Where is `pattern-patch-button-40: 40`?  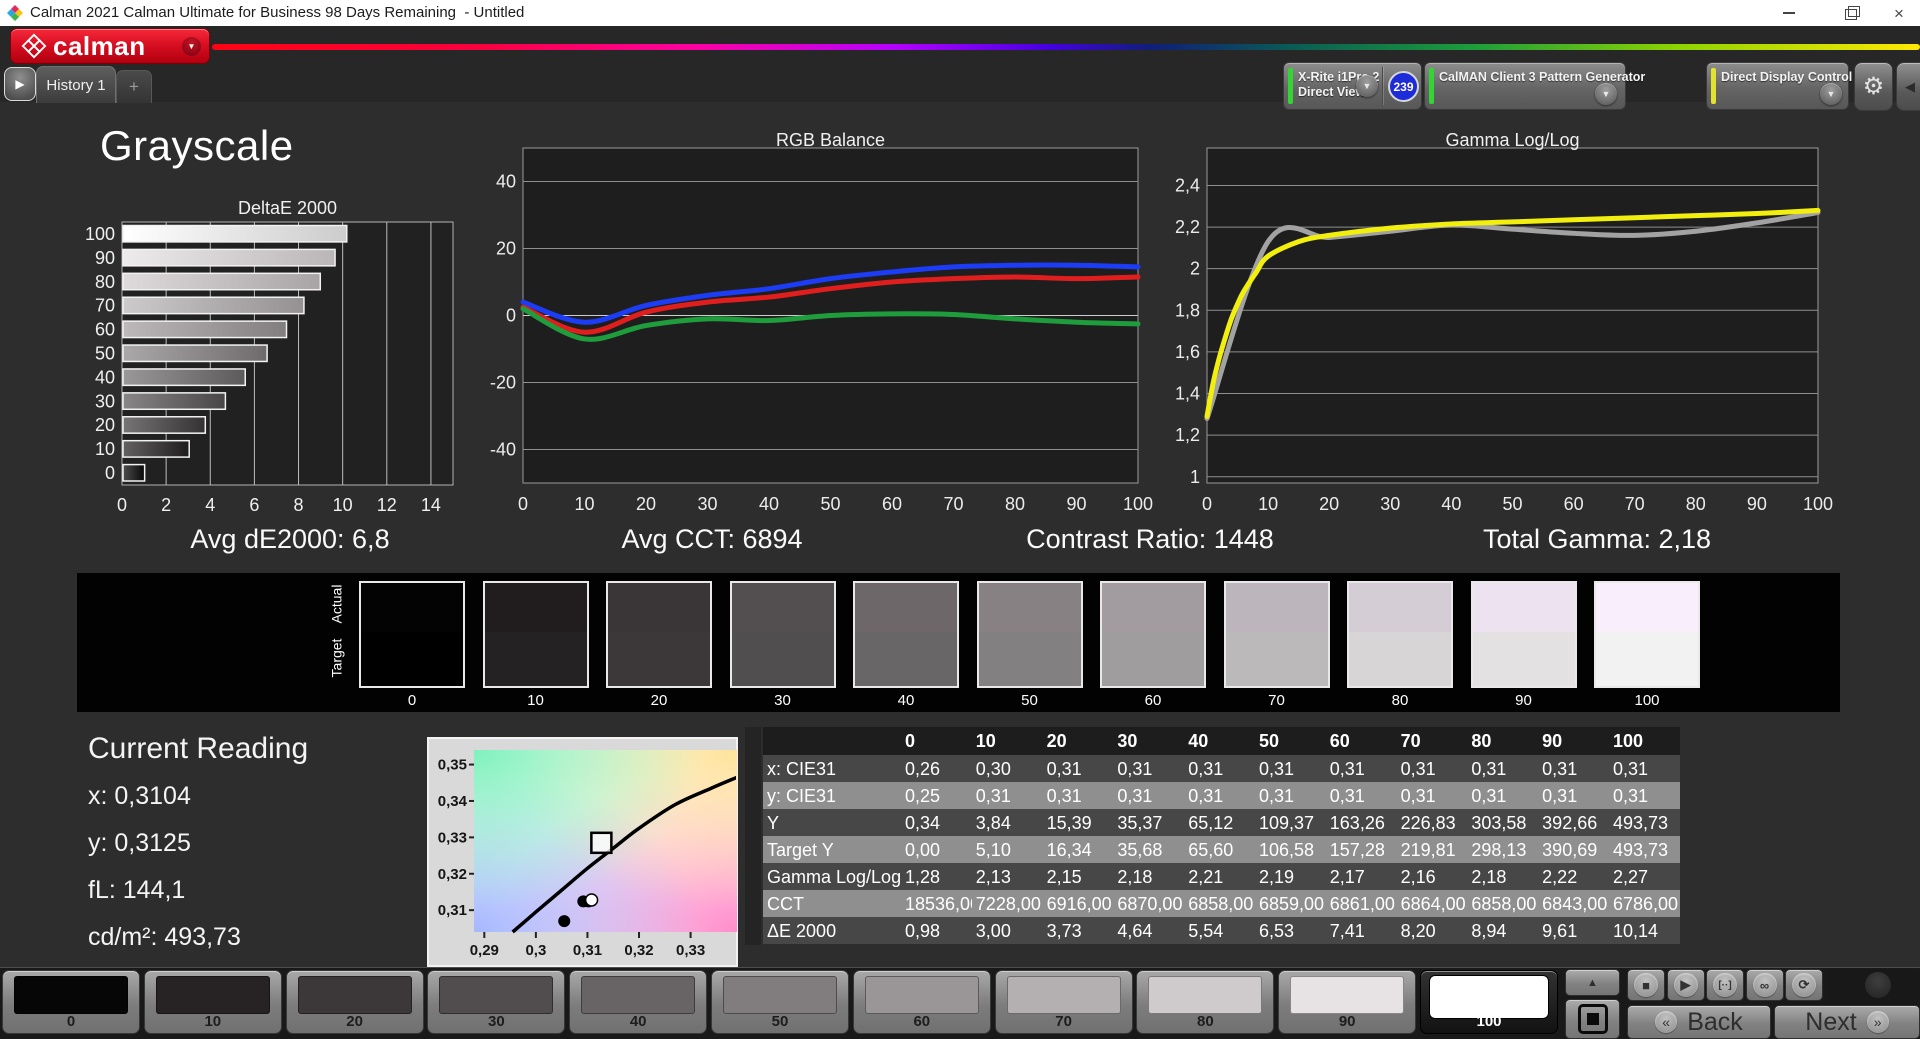 pattern-patch-button-40: 40 is located at coordinates (638, 1002).